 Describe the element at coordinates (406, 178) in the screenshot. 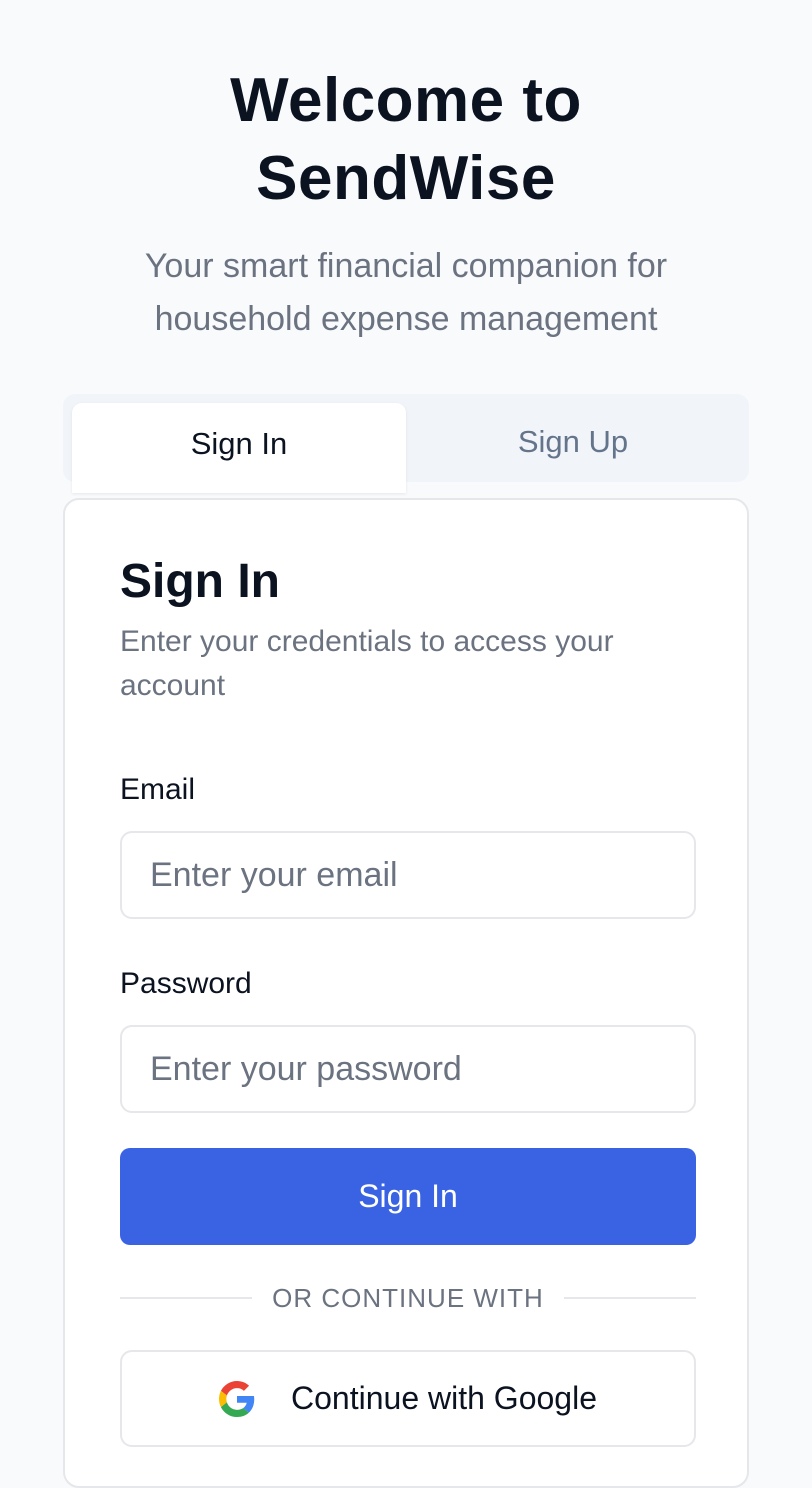

I see `page-title-line-2: SendWise` at that location.